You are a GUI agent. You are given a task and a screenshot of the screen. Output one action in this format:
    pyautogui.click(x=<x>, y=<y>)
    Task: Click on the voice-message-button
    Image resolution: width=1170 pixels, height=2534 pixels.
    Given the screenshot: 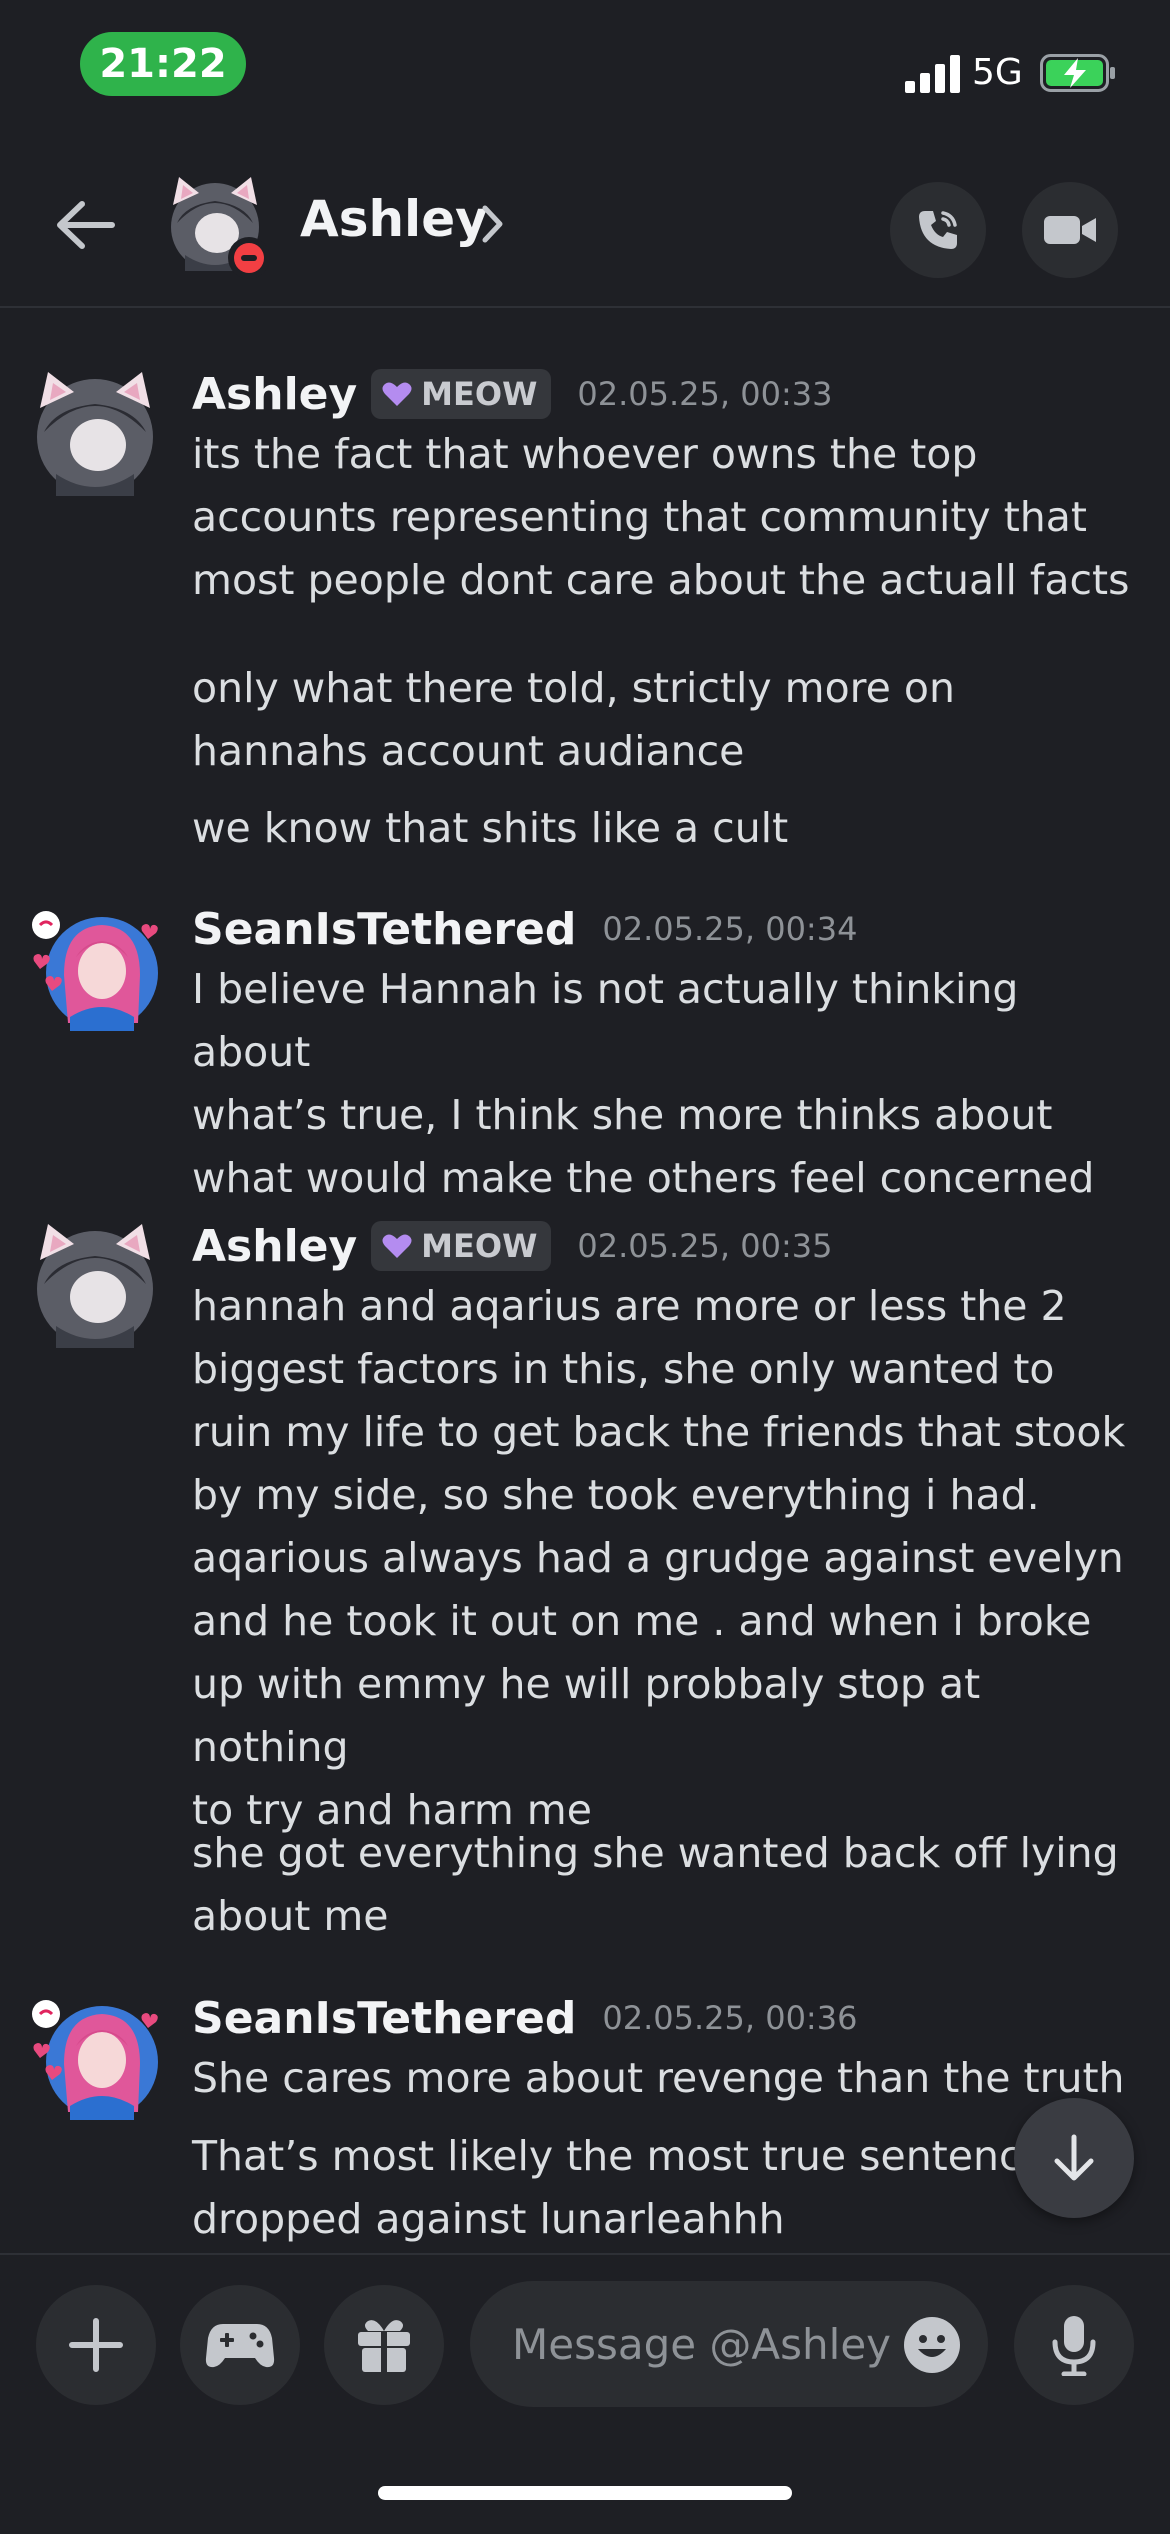 What is the action you would take?
    pyautogui.click(x=1074, y=2345)
    